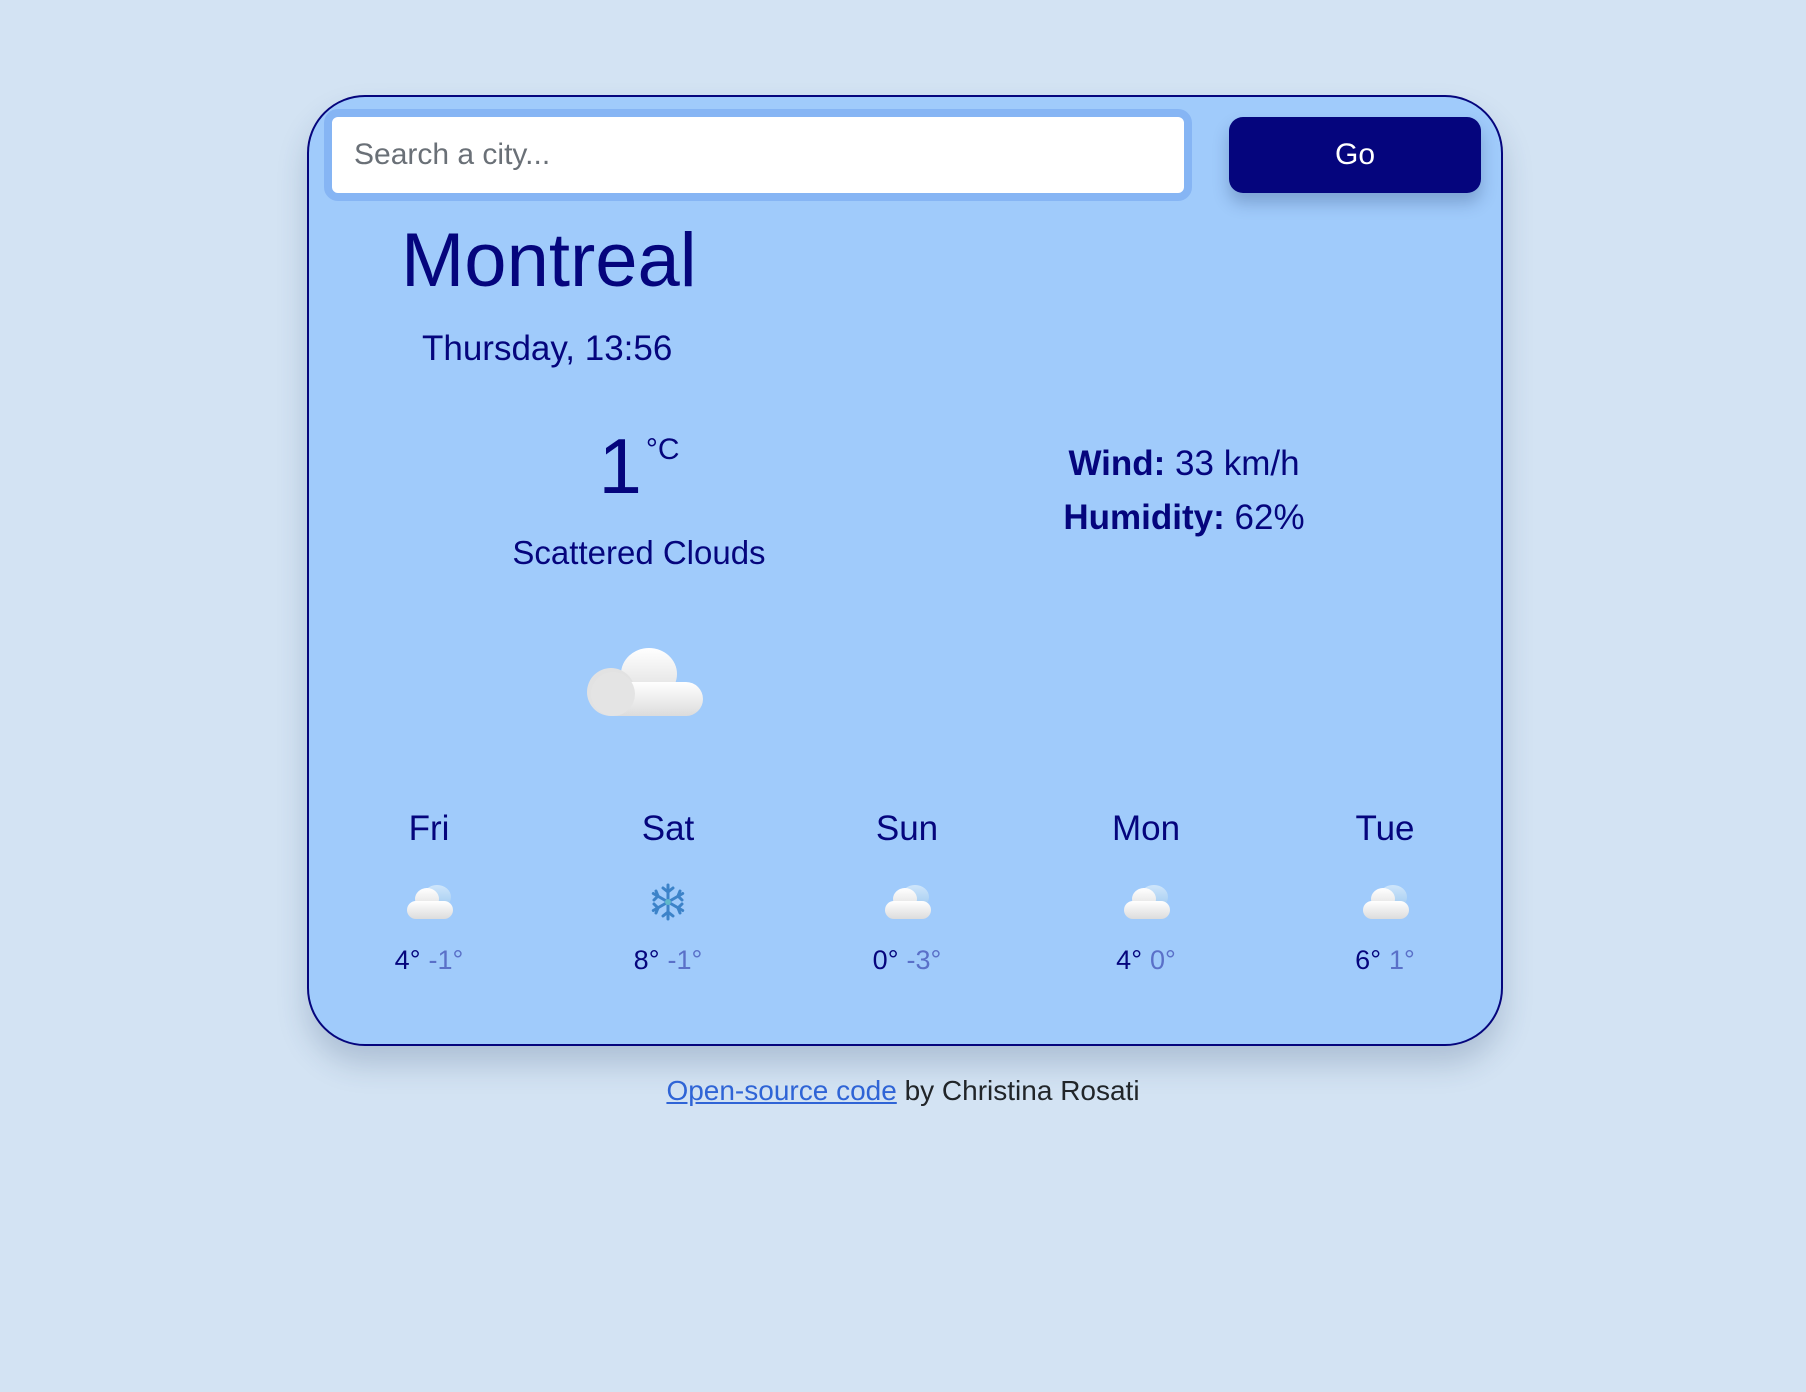  Describe the element at coordinates (1385, 828) in the screenshot. I see `forecast-day-name: Tue` at that location.